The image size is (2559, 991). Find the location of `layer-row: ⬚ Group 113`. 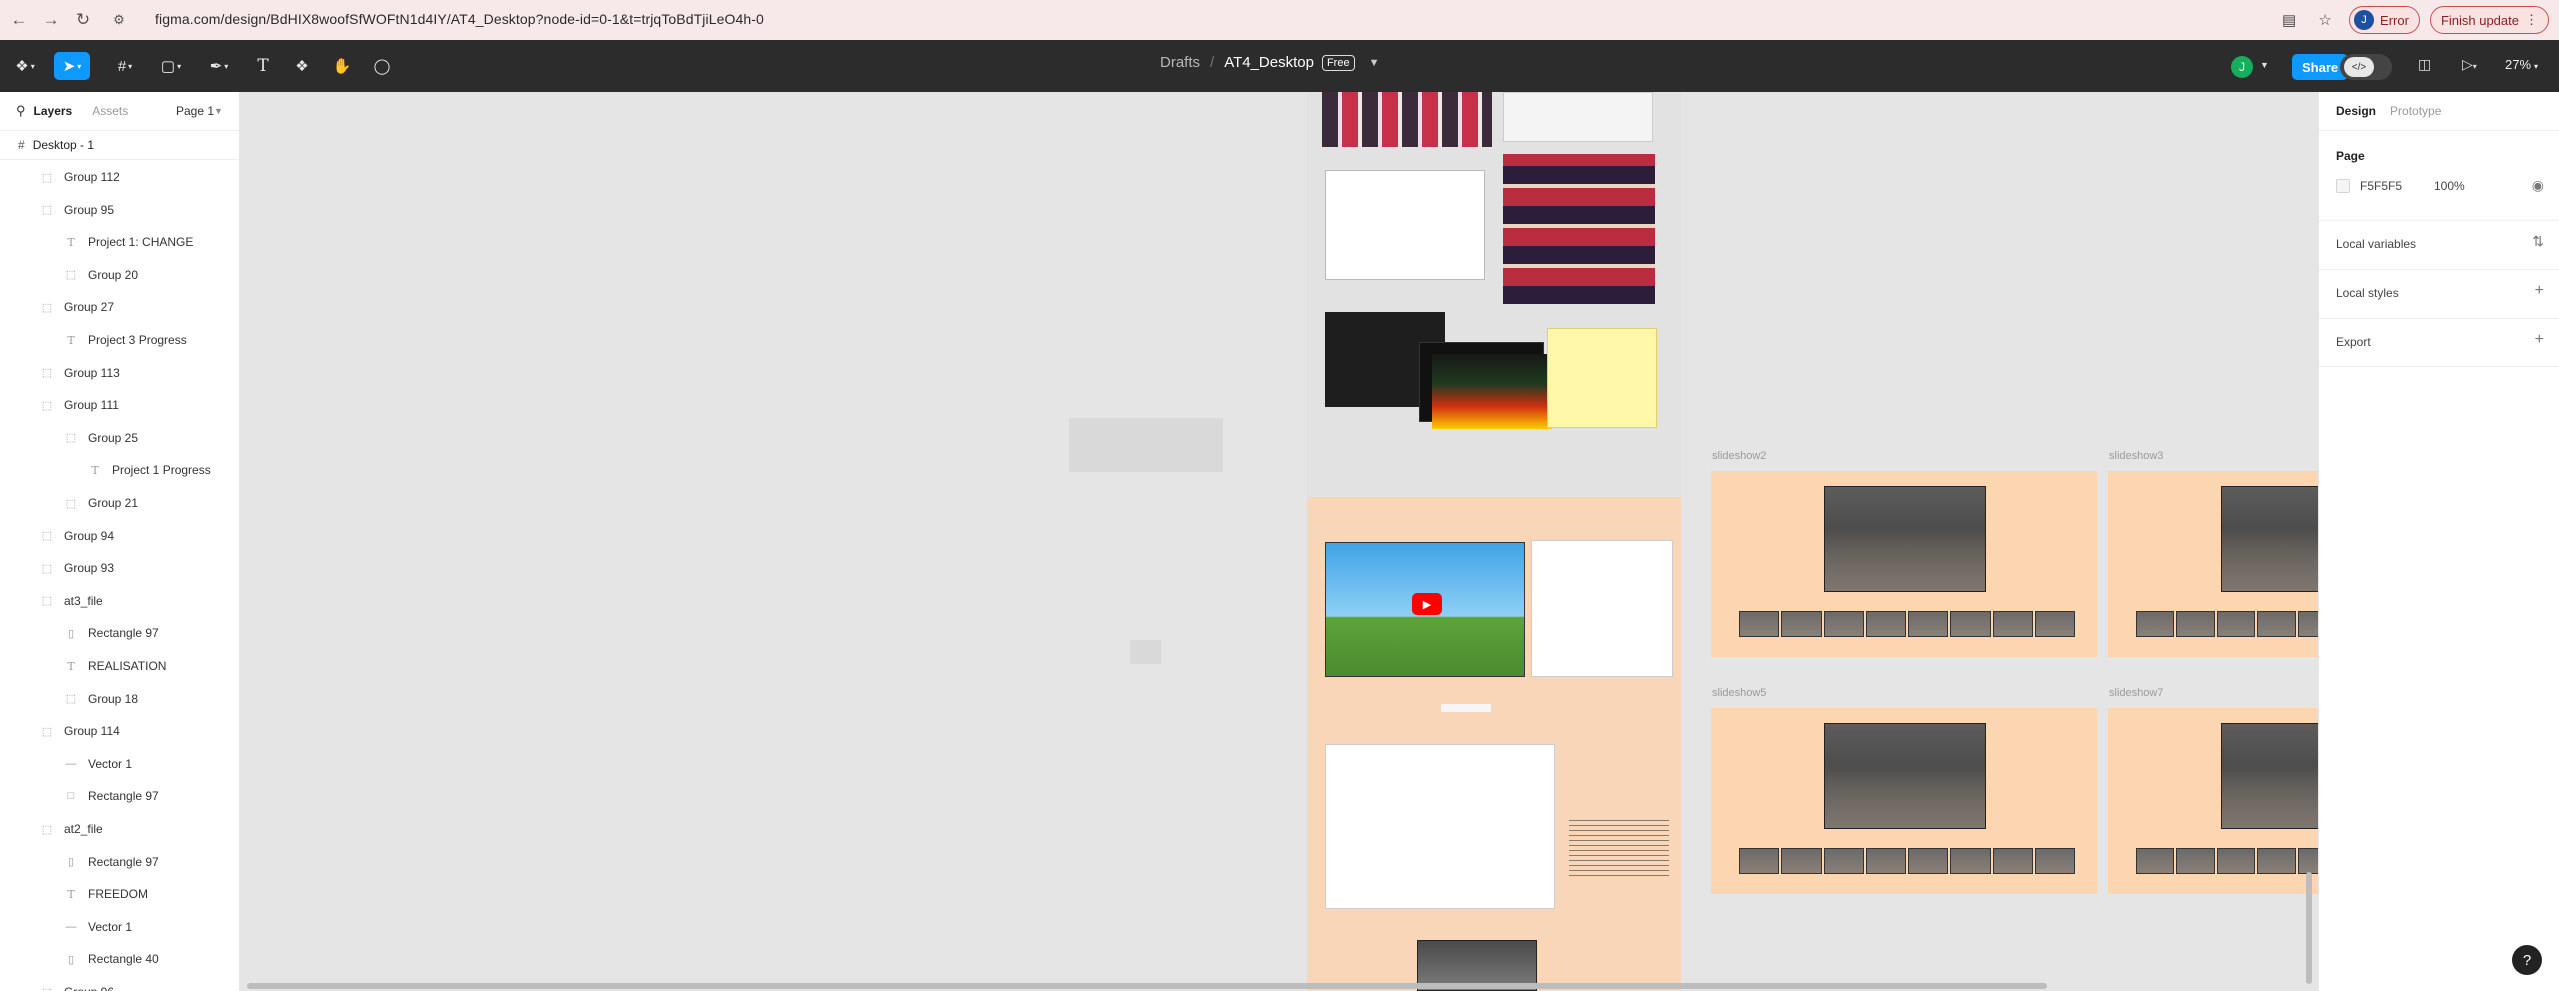

layer-row: ⬚ Group 113 is located at coordinates (80, 373).